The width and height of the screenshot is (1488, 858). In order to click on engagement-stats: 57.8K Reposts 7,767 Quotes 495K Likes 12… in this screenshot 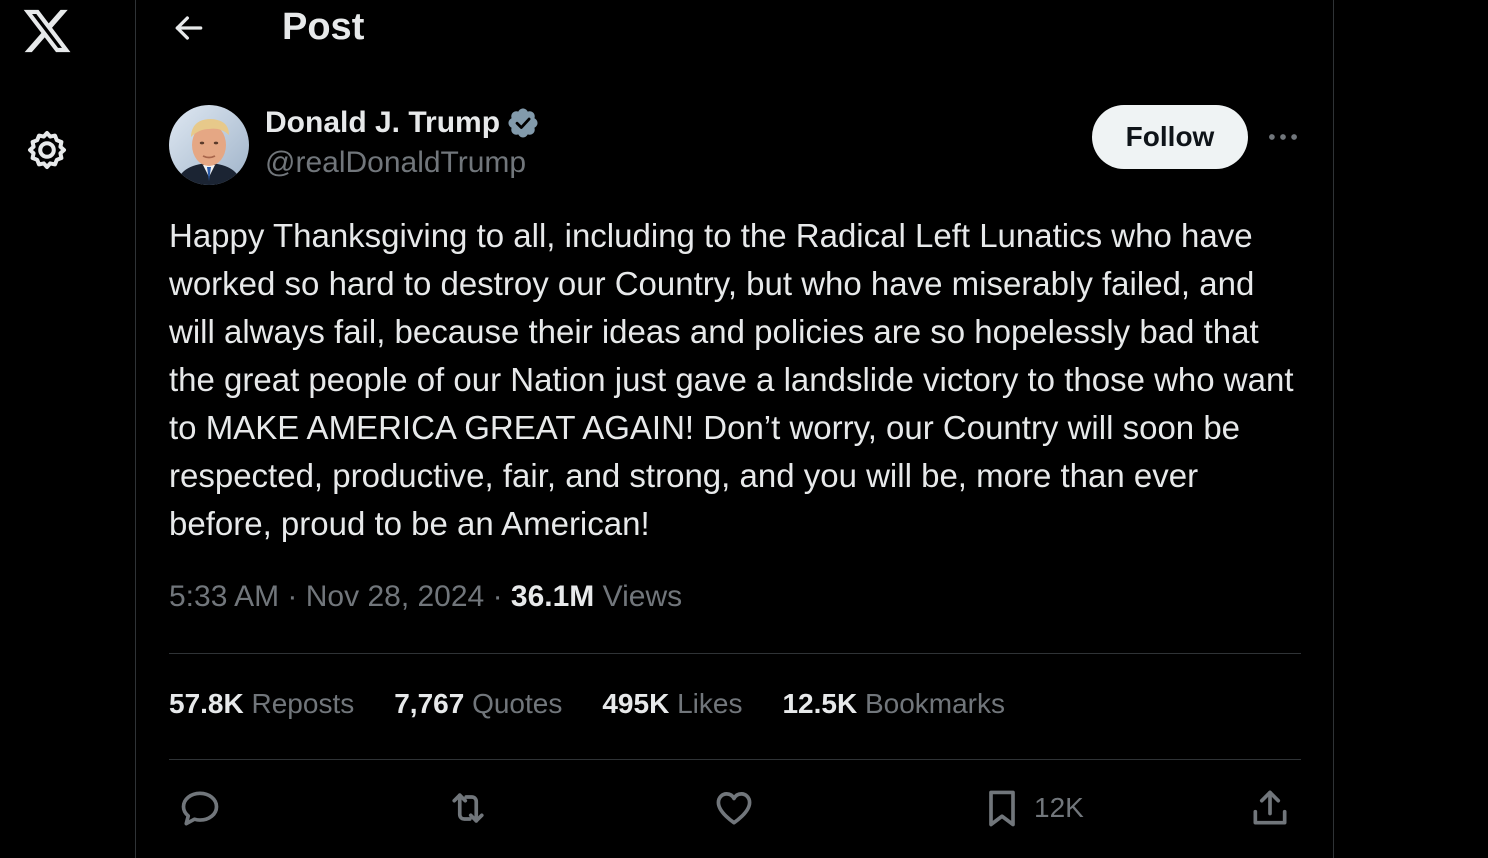, I will do `click(587, 704)`.